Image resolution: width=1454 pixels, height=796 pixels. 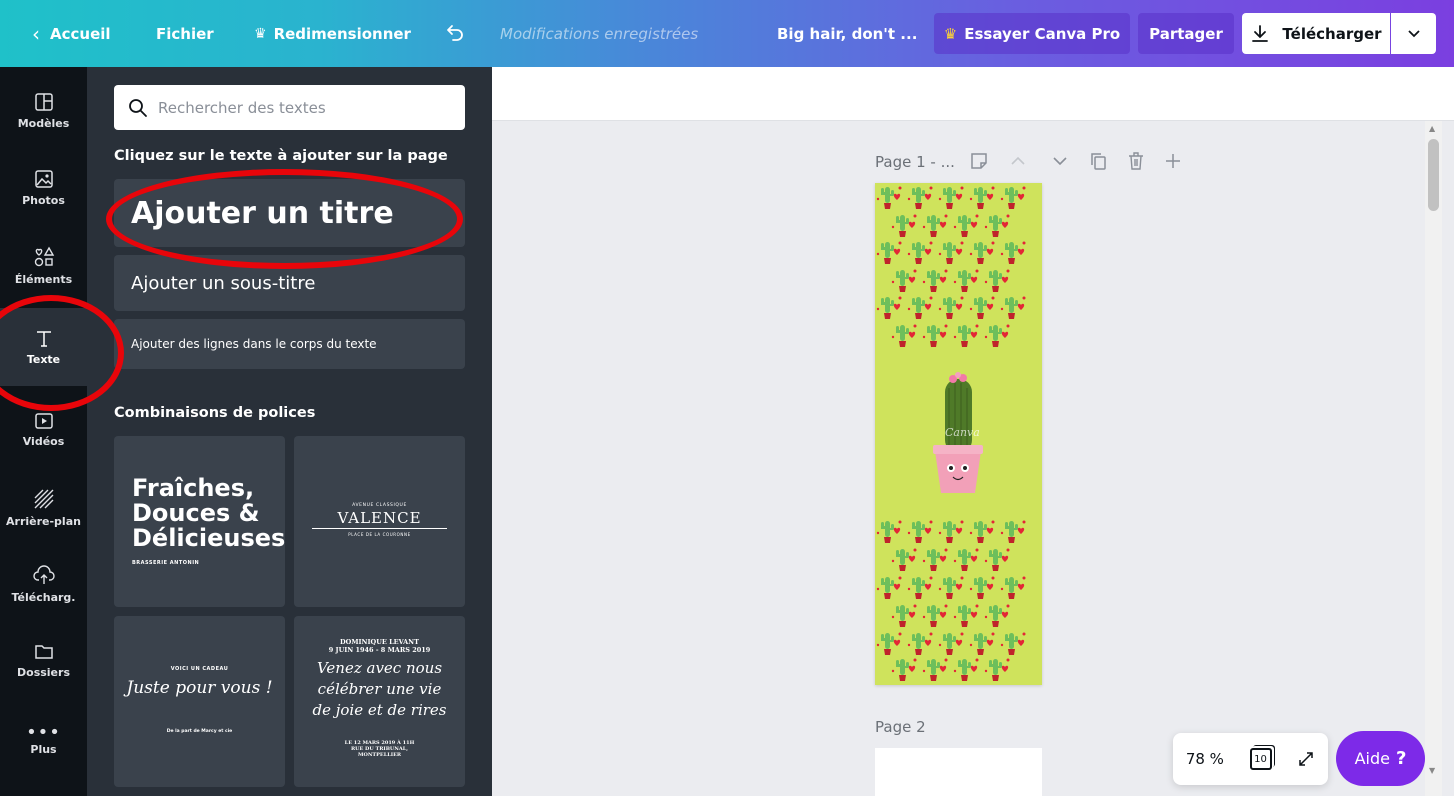 What do you see at coordinates (43, 521) in the screenshot?
I see `rail-item-label: Arrière-plan` at bounding box center [43, 521].